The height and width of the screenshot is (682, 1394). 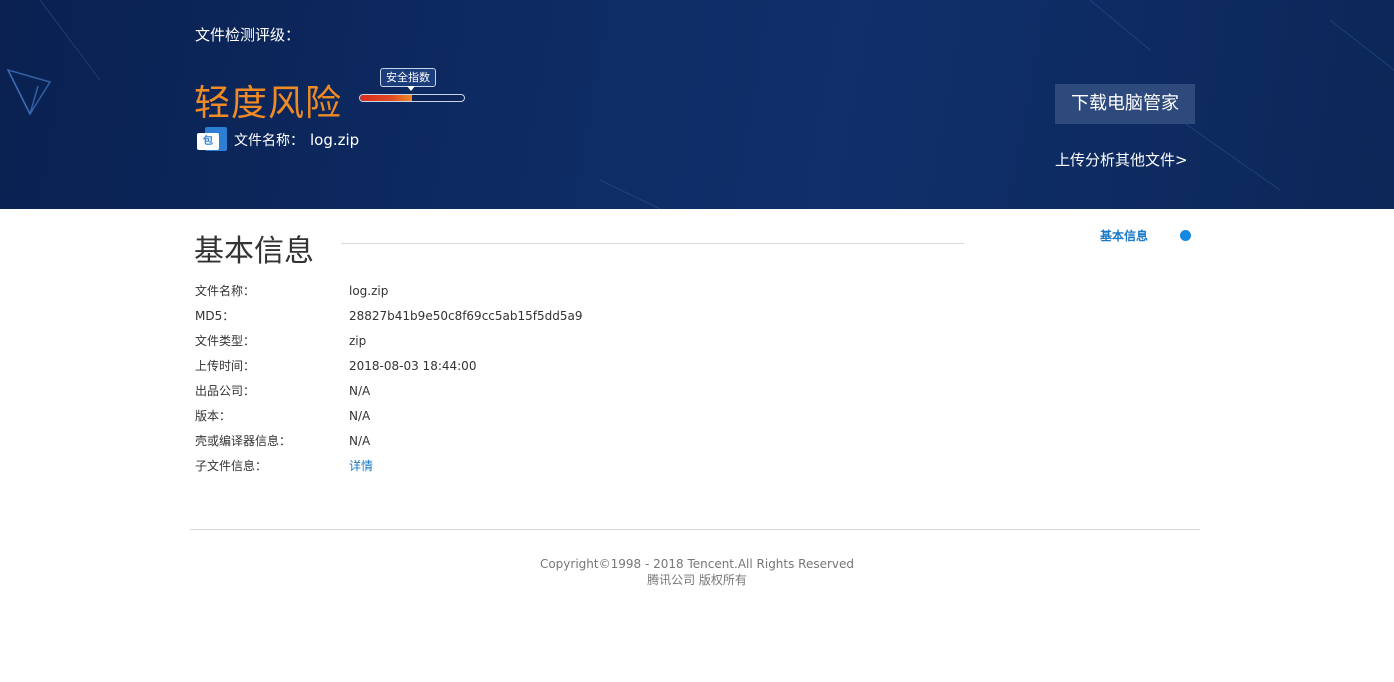 I want to click on info-key: 文件类型：, so click(x=225, y=341).